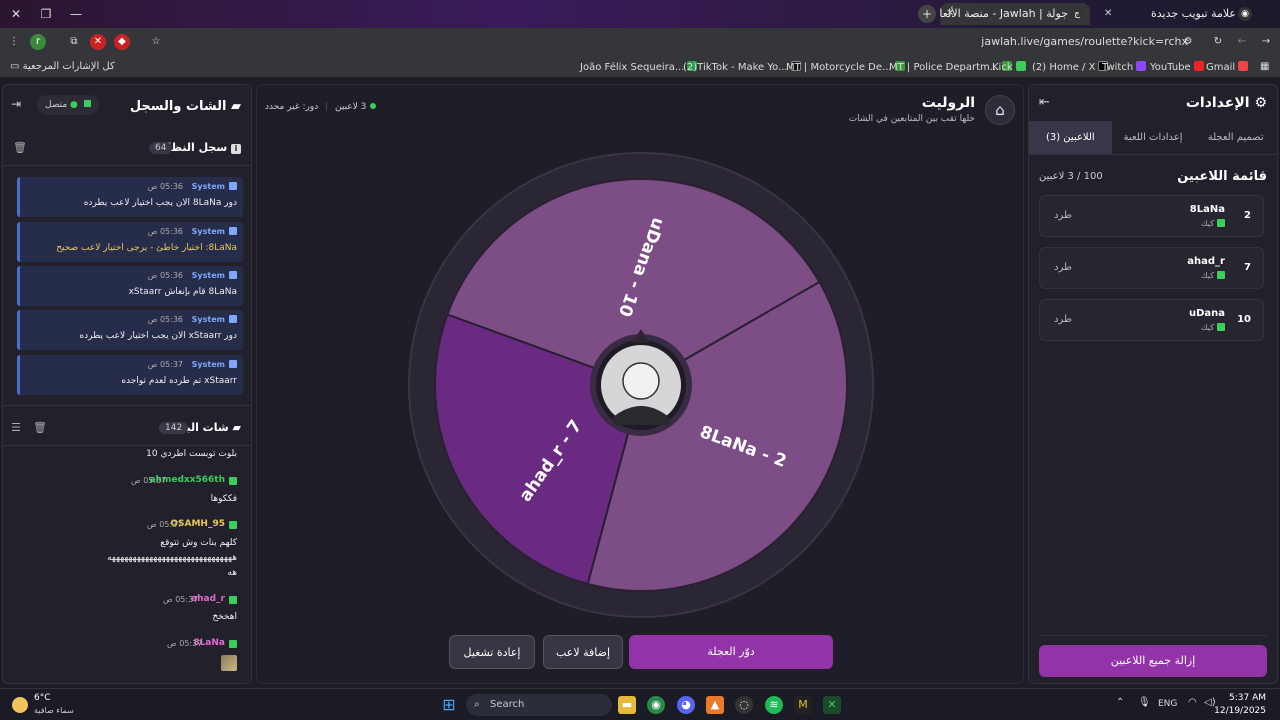 The image size is (1280, 720). I want to click on tab-new-tab: ✕ علامة تبويب جديدة ◉, so click(1178, 14).